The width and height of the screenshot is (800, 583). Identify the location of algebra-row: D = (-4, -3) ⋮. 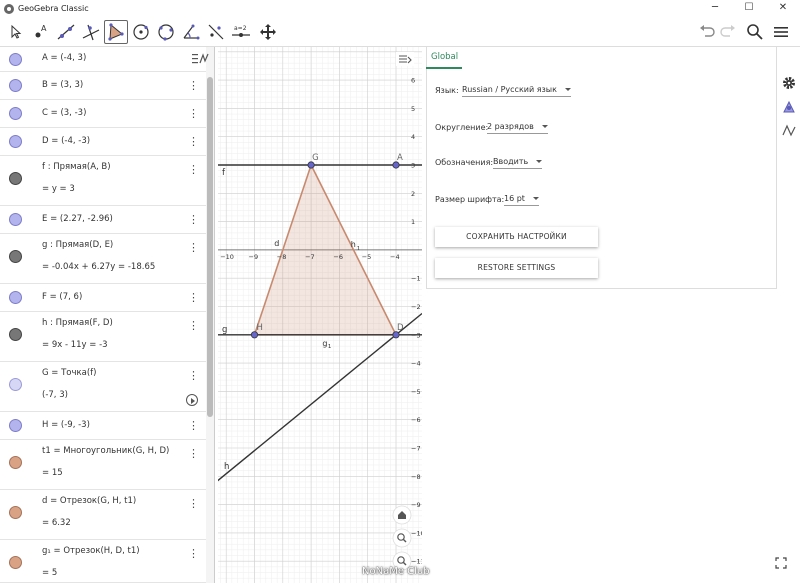
(103, 142).